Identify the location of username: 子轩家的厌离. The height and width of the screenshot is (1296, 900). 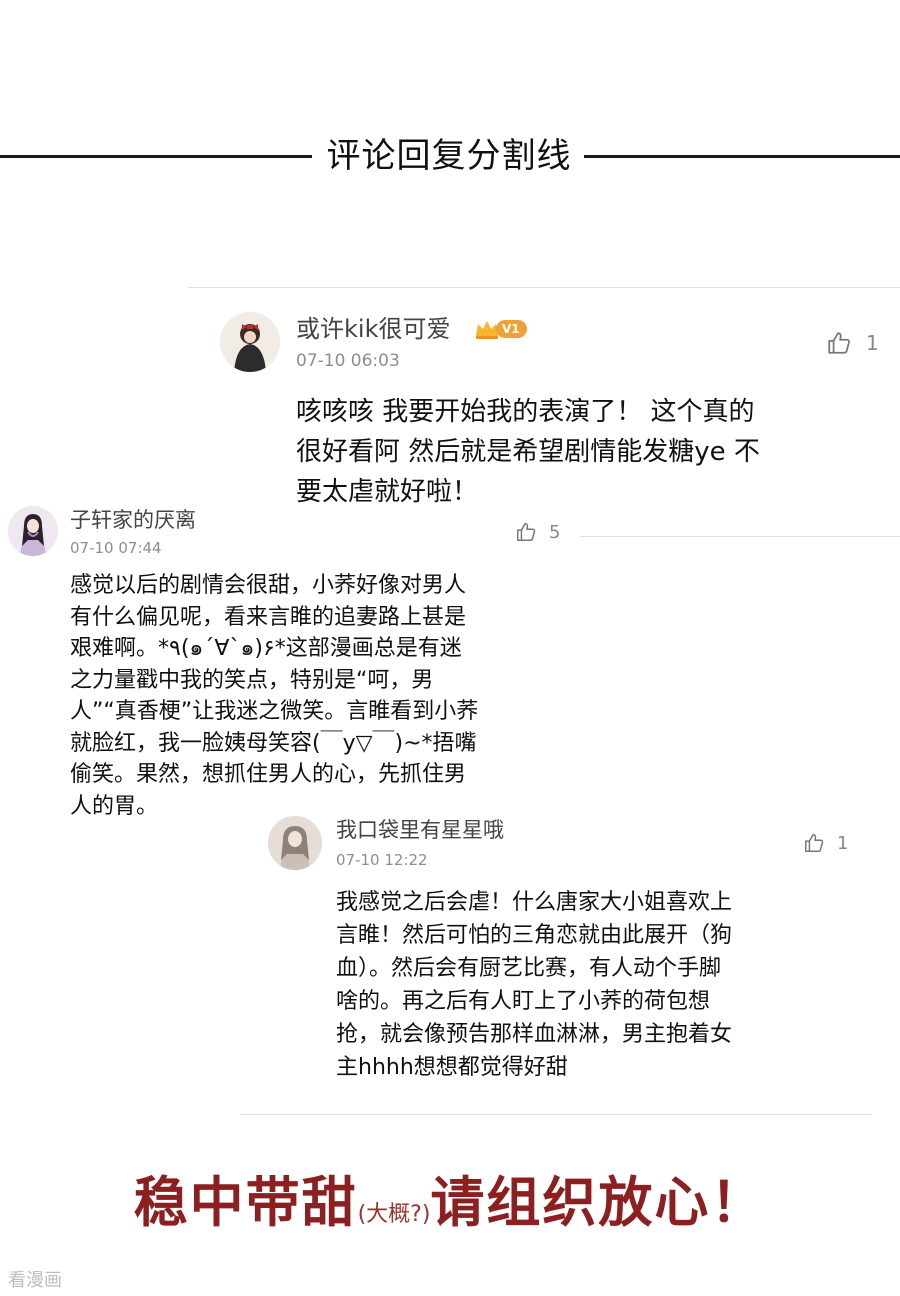
(133, 520).